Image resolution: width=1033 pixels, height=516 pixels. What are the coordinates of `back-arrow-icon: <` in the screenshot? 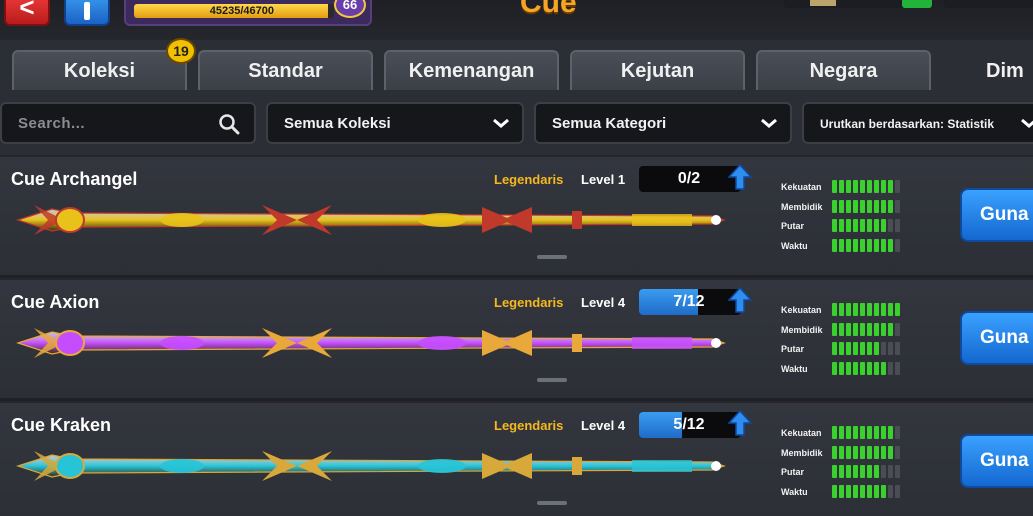 It's located at (27, 11).